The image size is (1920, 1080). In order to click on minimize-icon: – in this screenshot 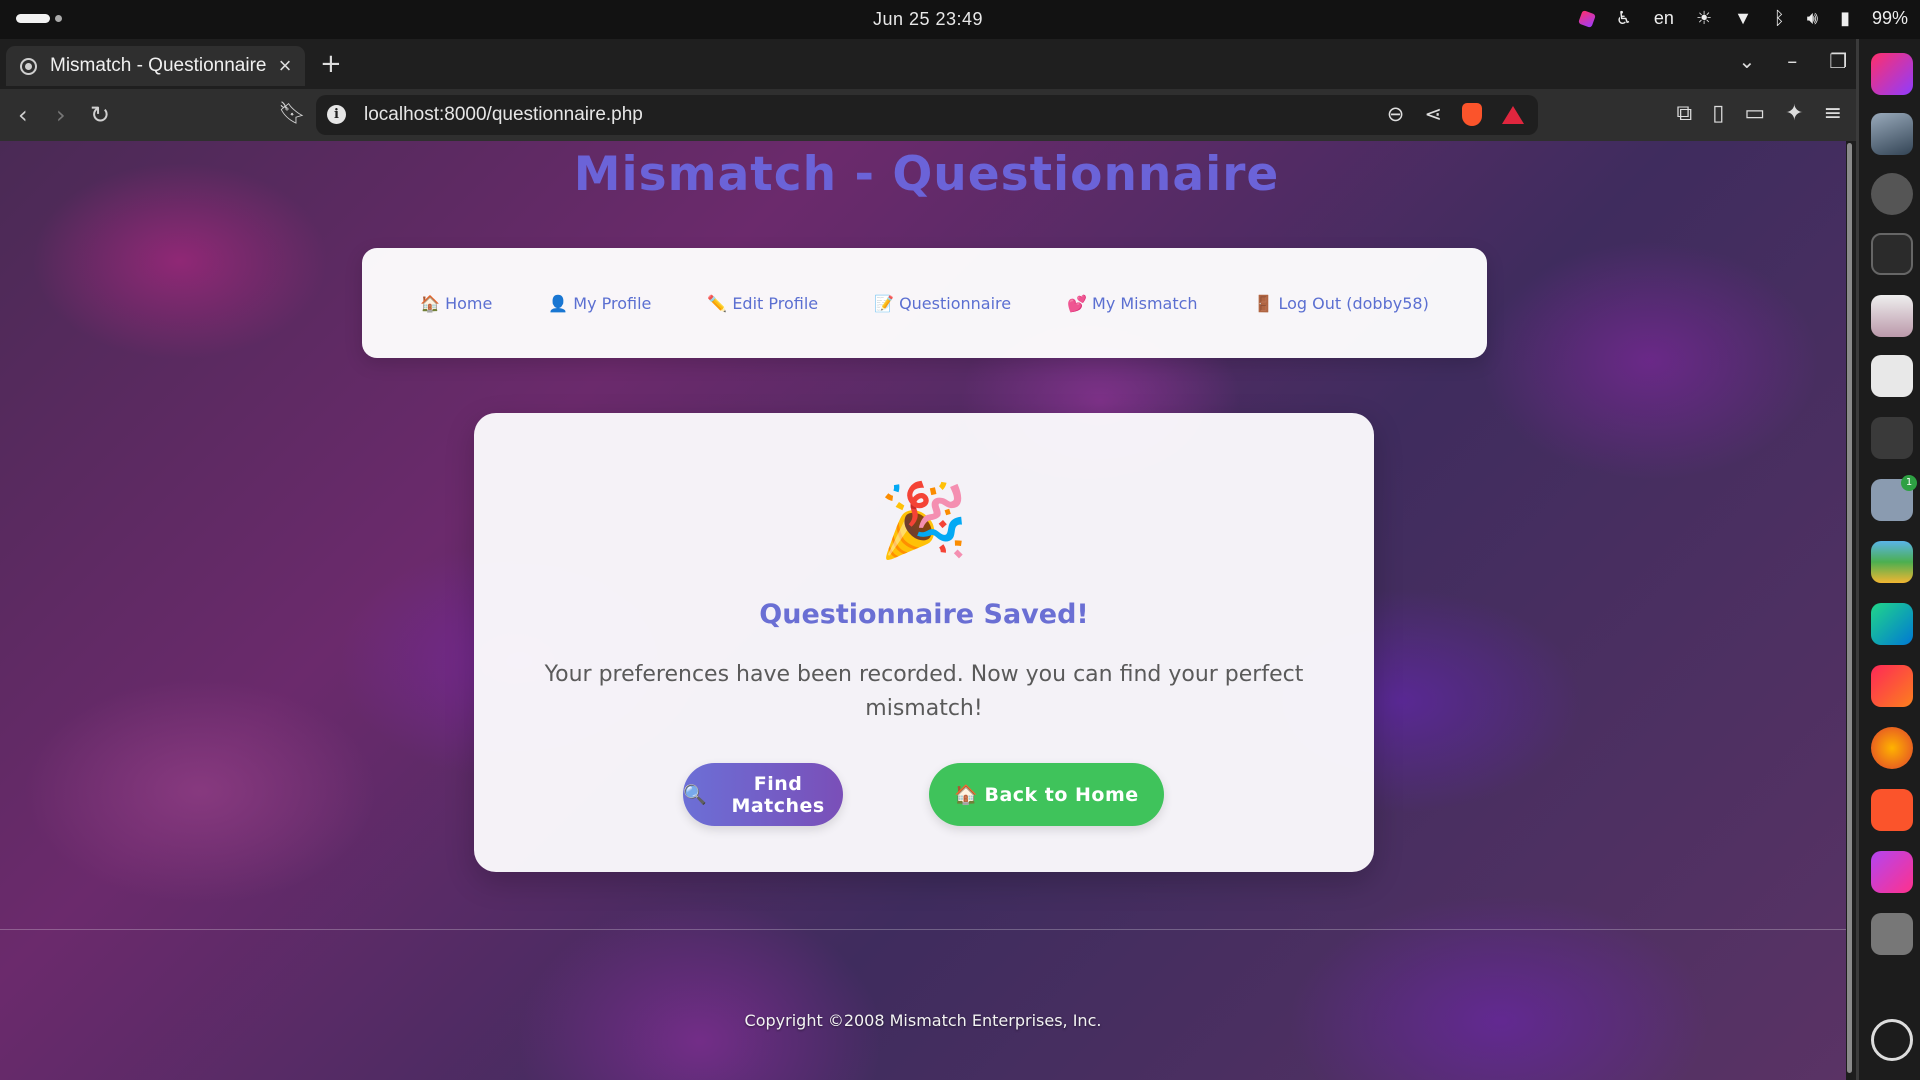, I will do `click(1792, 61)`.